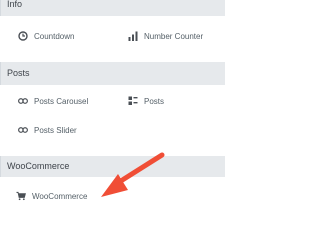  What do you see at coordinates (15, 4) in the screenshot?
I see `category-title: Info` at bounding box center [15, 4].